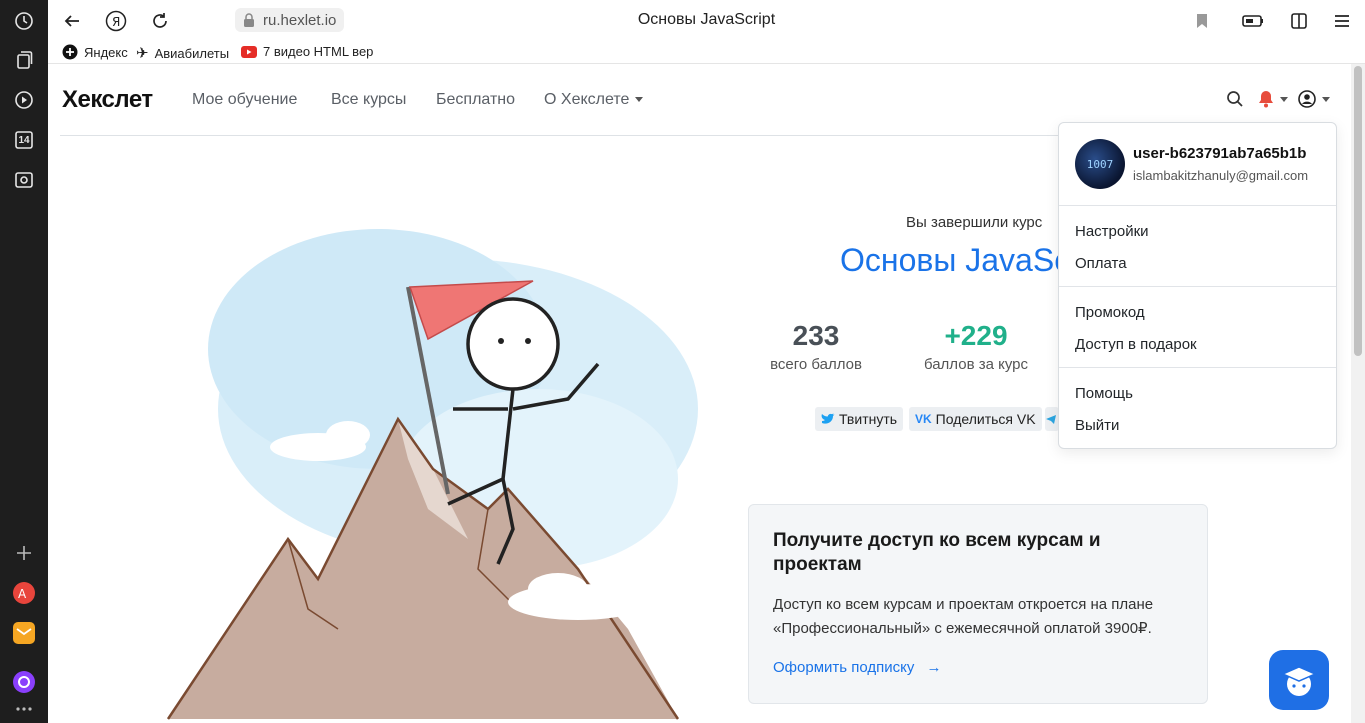 This screenshot has width=1365, height=723. Describe the element at coordinates (1136, 344) in the screenshot. I see `menu-item-gift: Доступ в подарок` at that location.